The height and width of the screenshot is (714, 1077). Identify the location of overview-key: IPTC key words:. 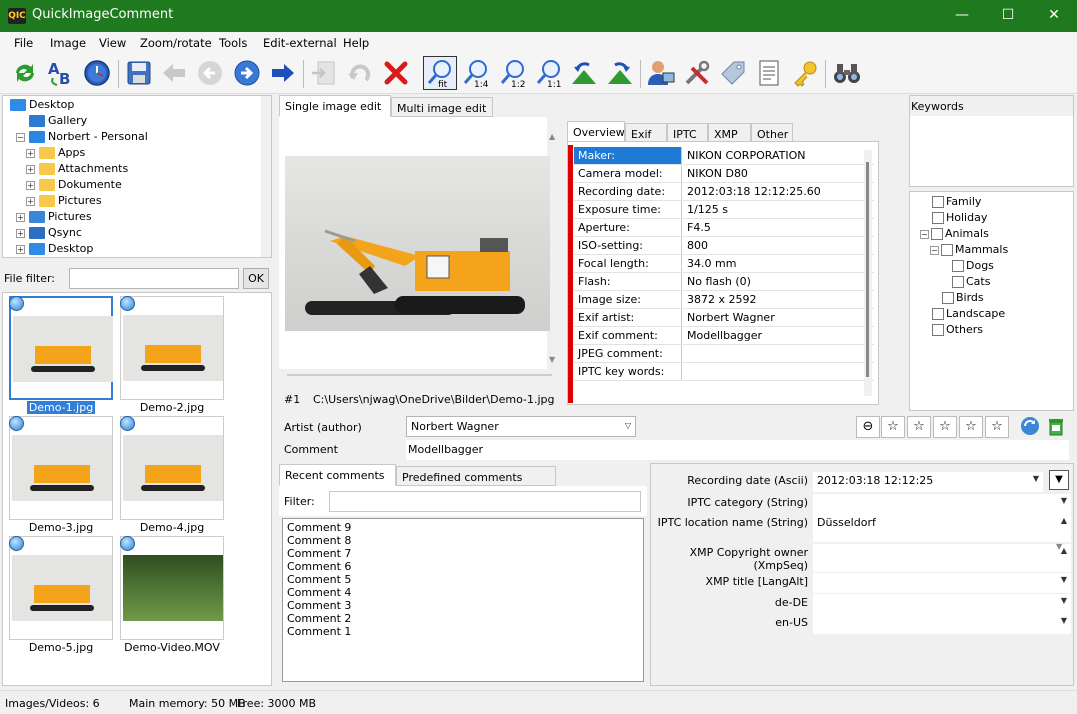
(628, 372).